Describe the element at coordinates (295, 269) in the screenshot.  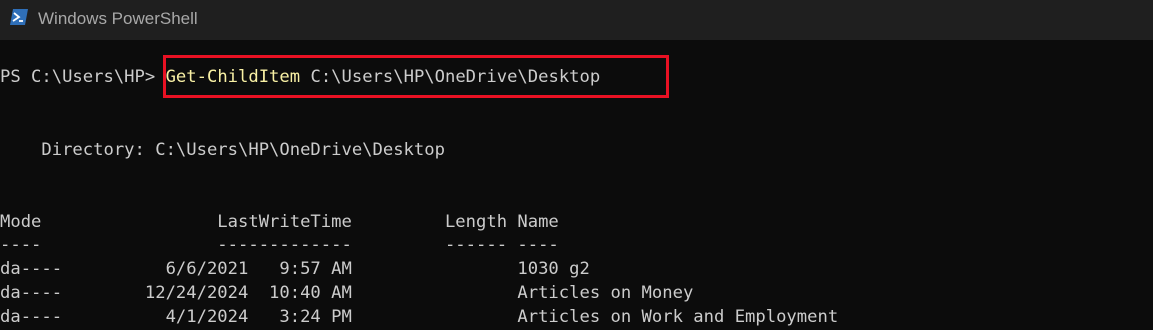
I see `table-row: da---- 6/6/2021 9:57 AM 1030 g2` at that location.